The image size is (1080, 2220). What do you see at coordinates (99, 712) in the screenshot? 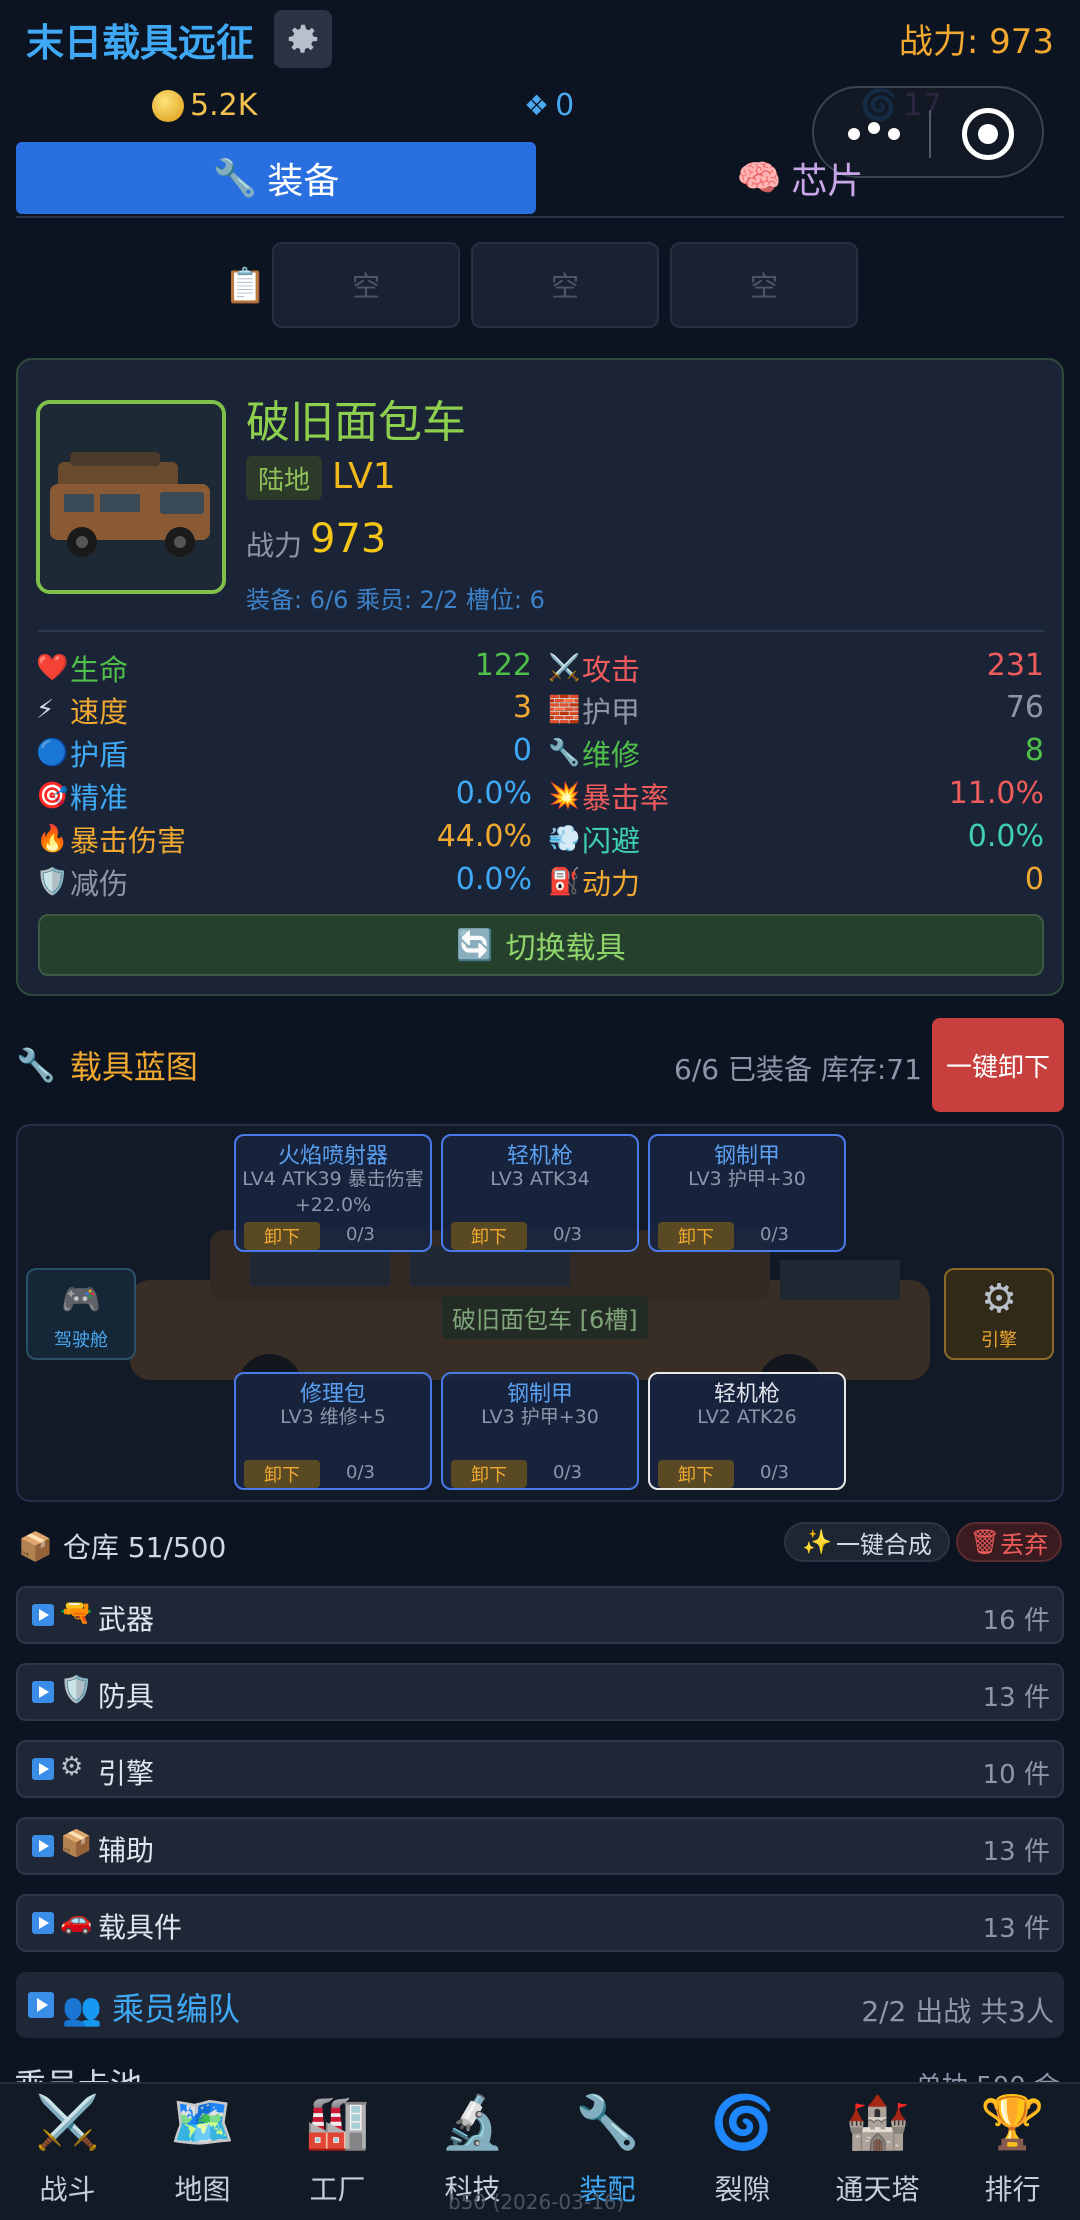
I see `stat-label: 速度` at bounding box center [99, 712].